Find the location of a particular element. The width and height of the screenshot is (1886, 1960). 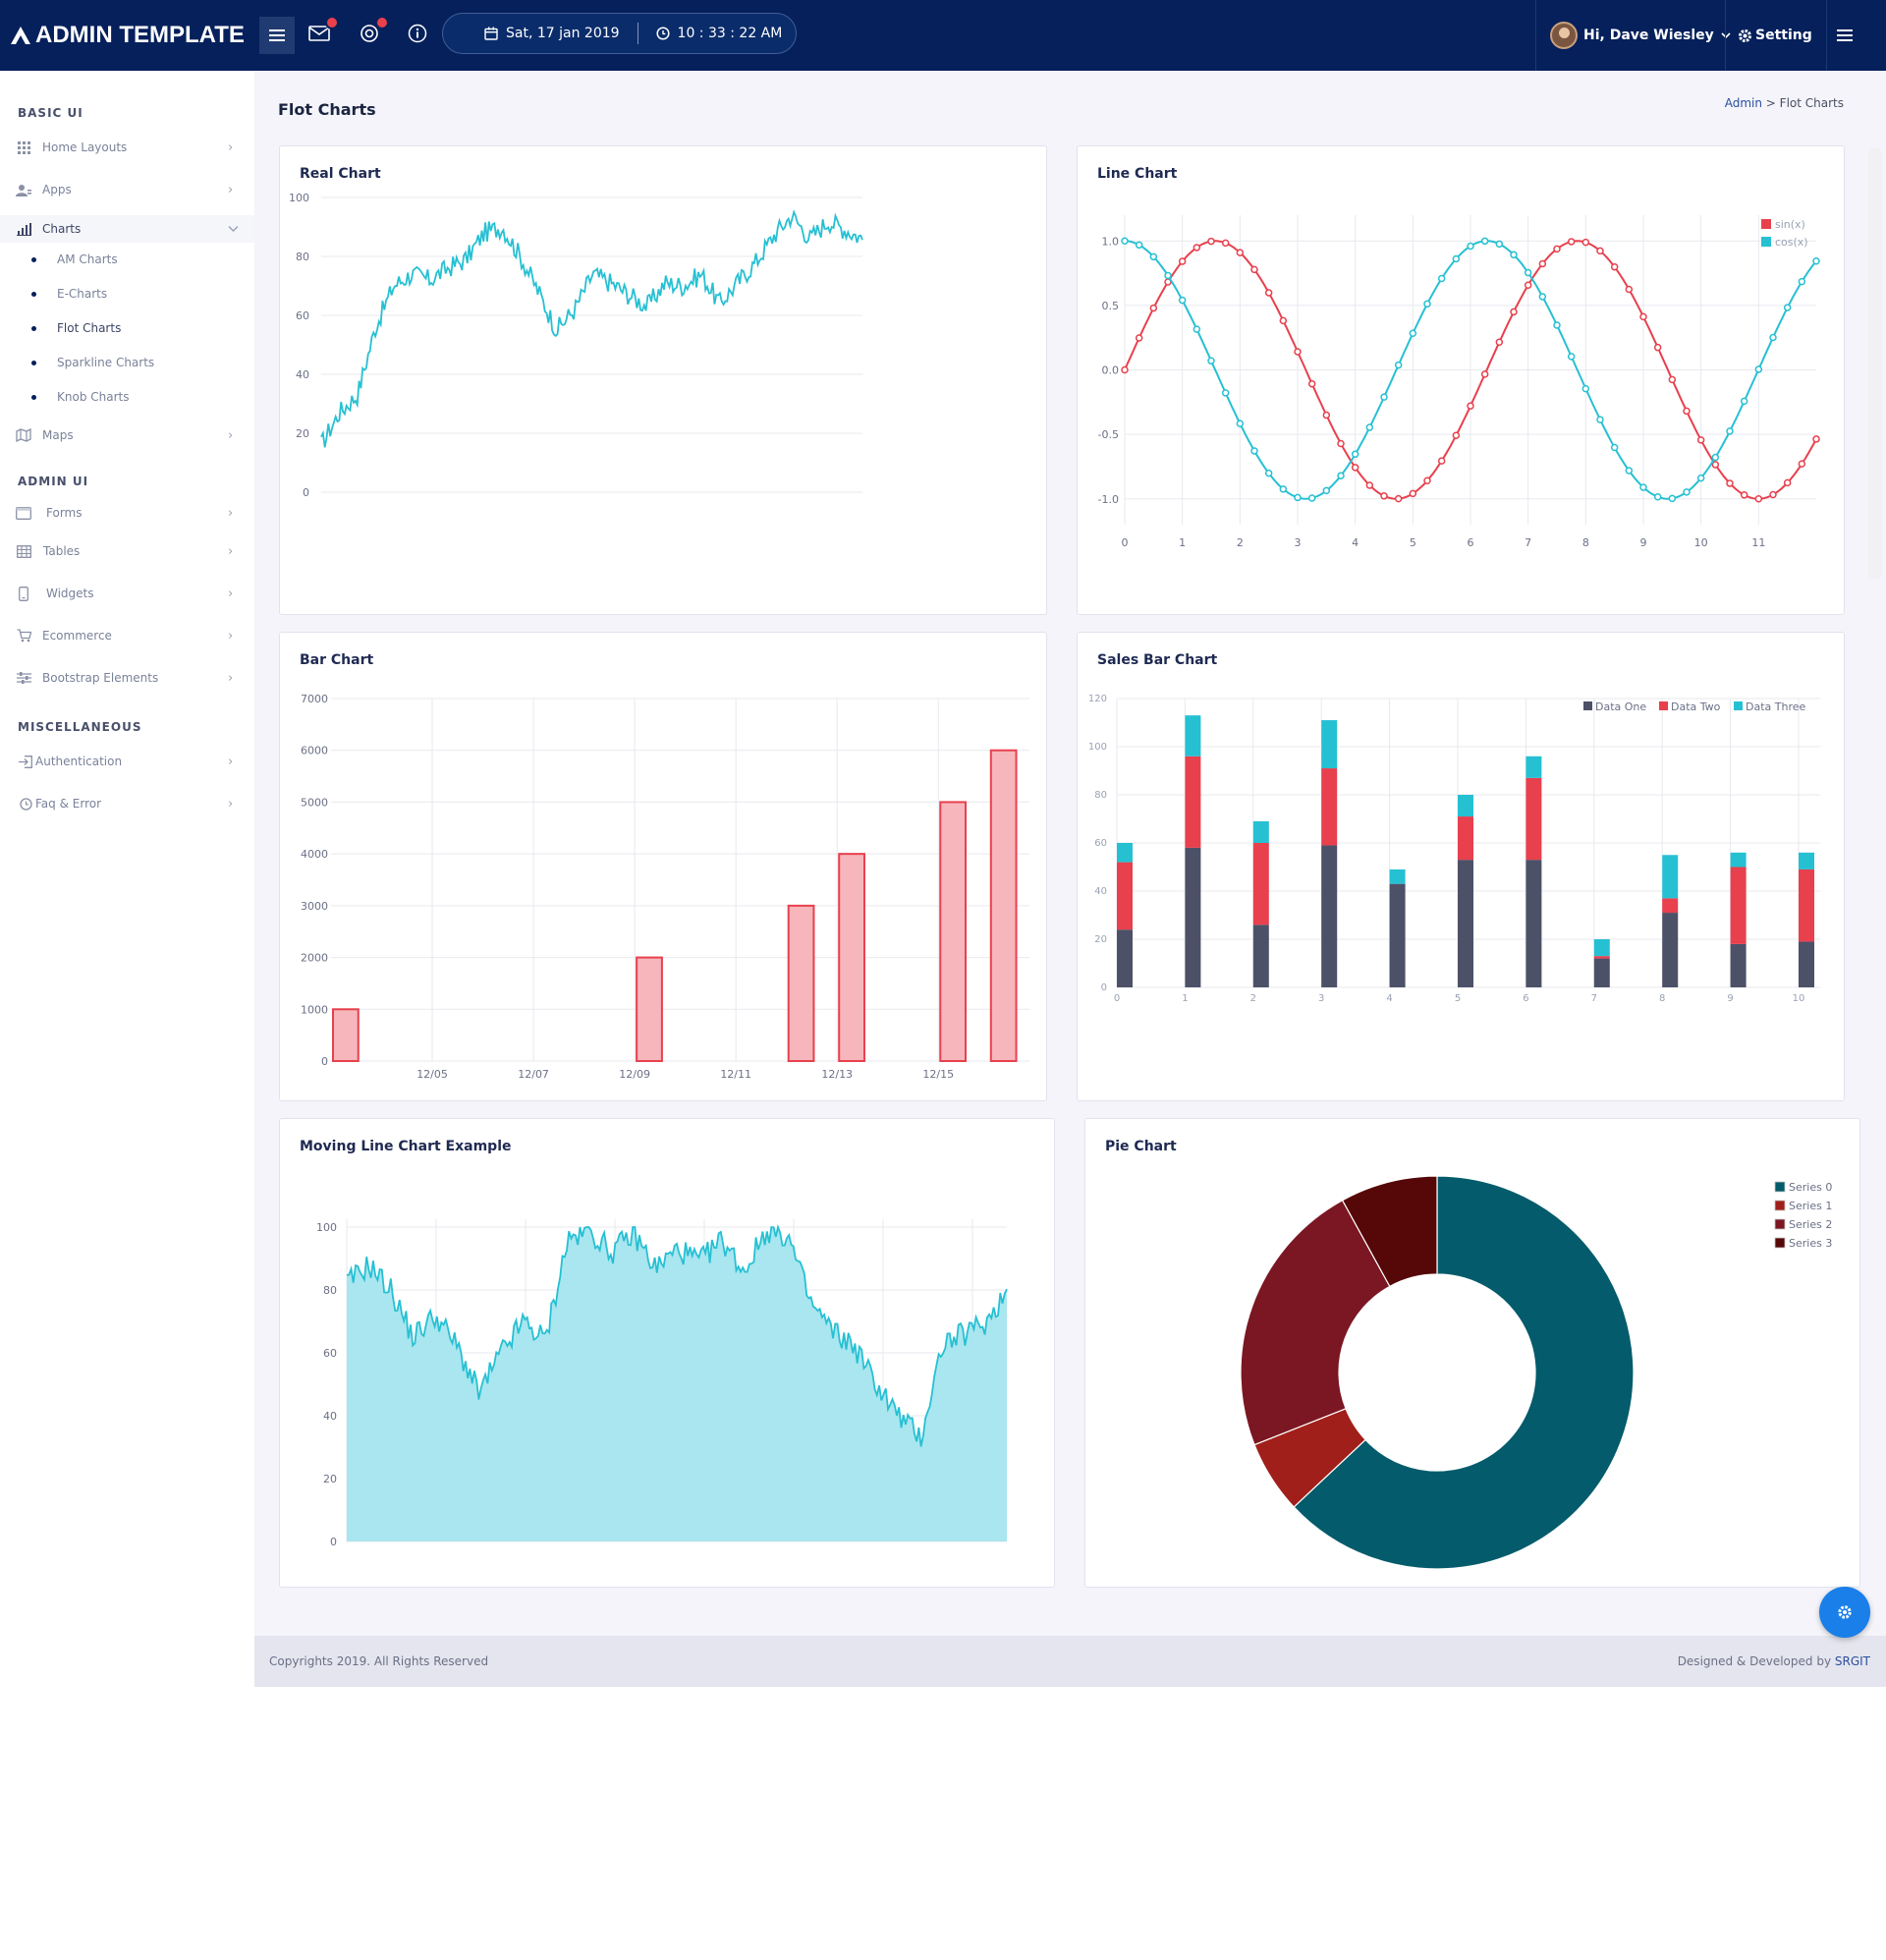

info-button is located at coordinates (417, 33).